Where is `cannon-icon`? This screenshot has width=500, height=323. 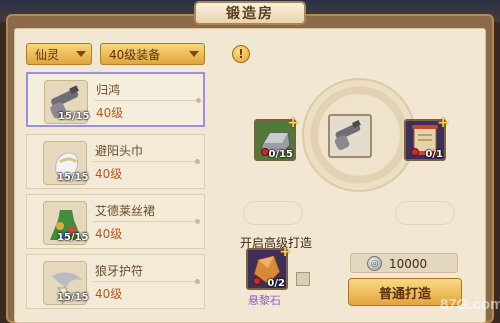 cannon-icon is located at coordinates (347, 134).